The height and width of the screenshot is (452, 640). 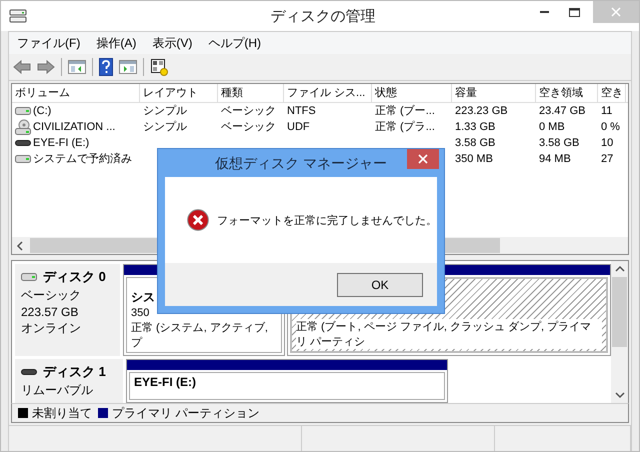 I want to click on table-cell-text: (C:), so click(x=42, y=111).